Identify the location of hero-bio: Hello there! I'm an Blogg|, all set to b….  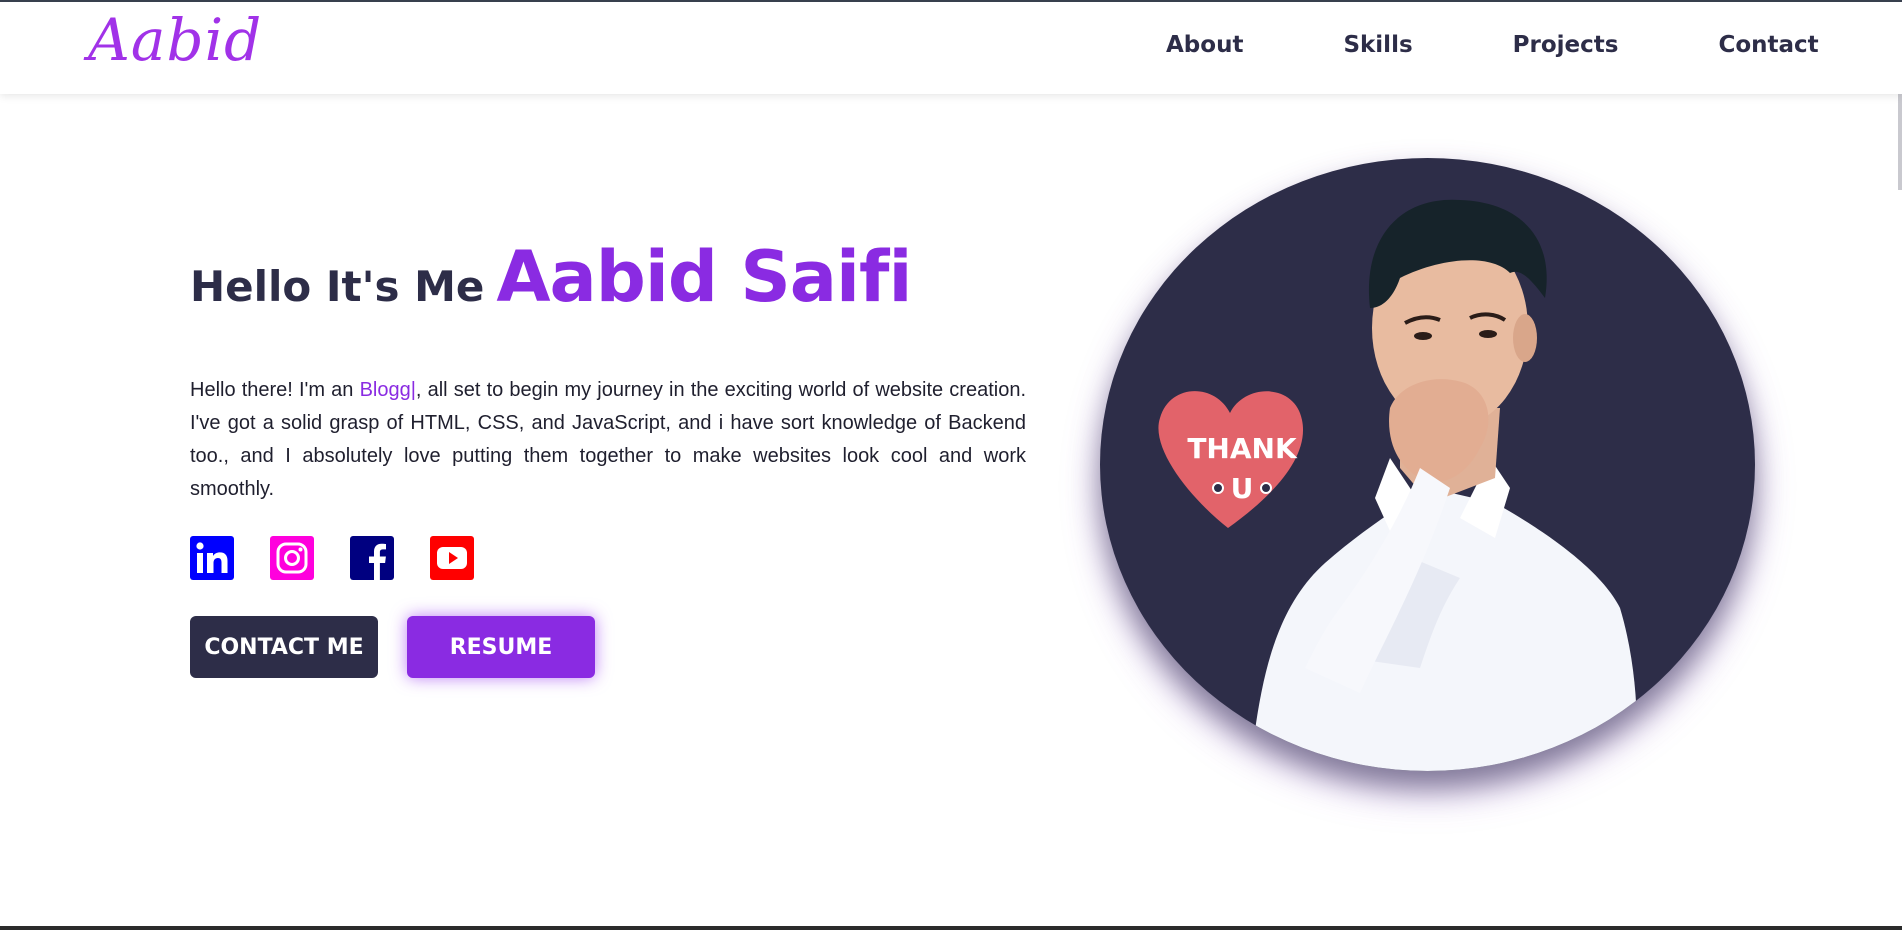
(608, 440).